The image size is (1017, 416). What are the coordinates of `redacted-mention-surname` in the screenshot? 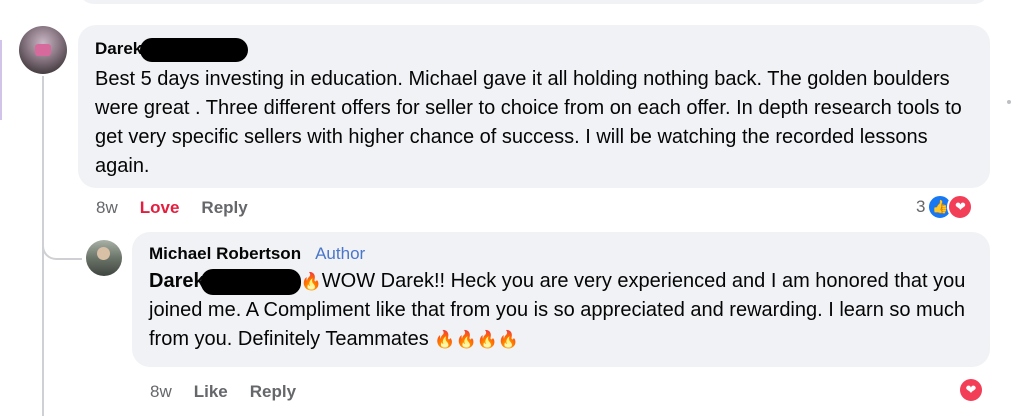 It's located at (250, 281).